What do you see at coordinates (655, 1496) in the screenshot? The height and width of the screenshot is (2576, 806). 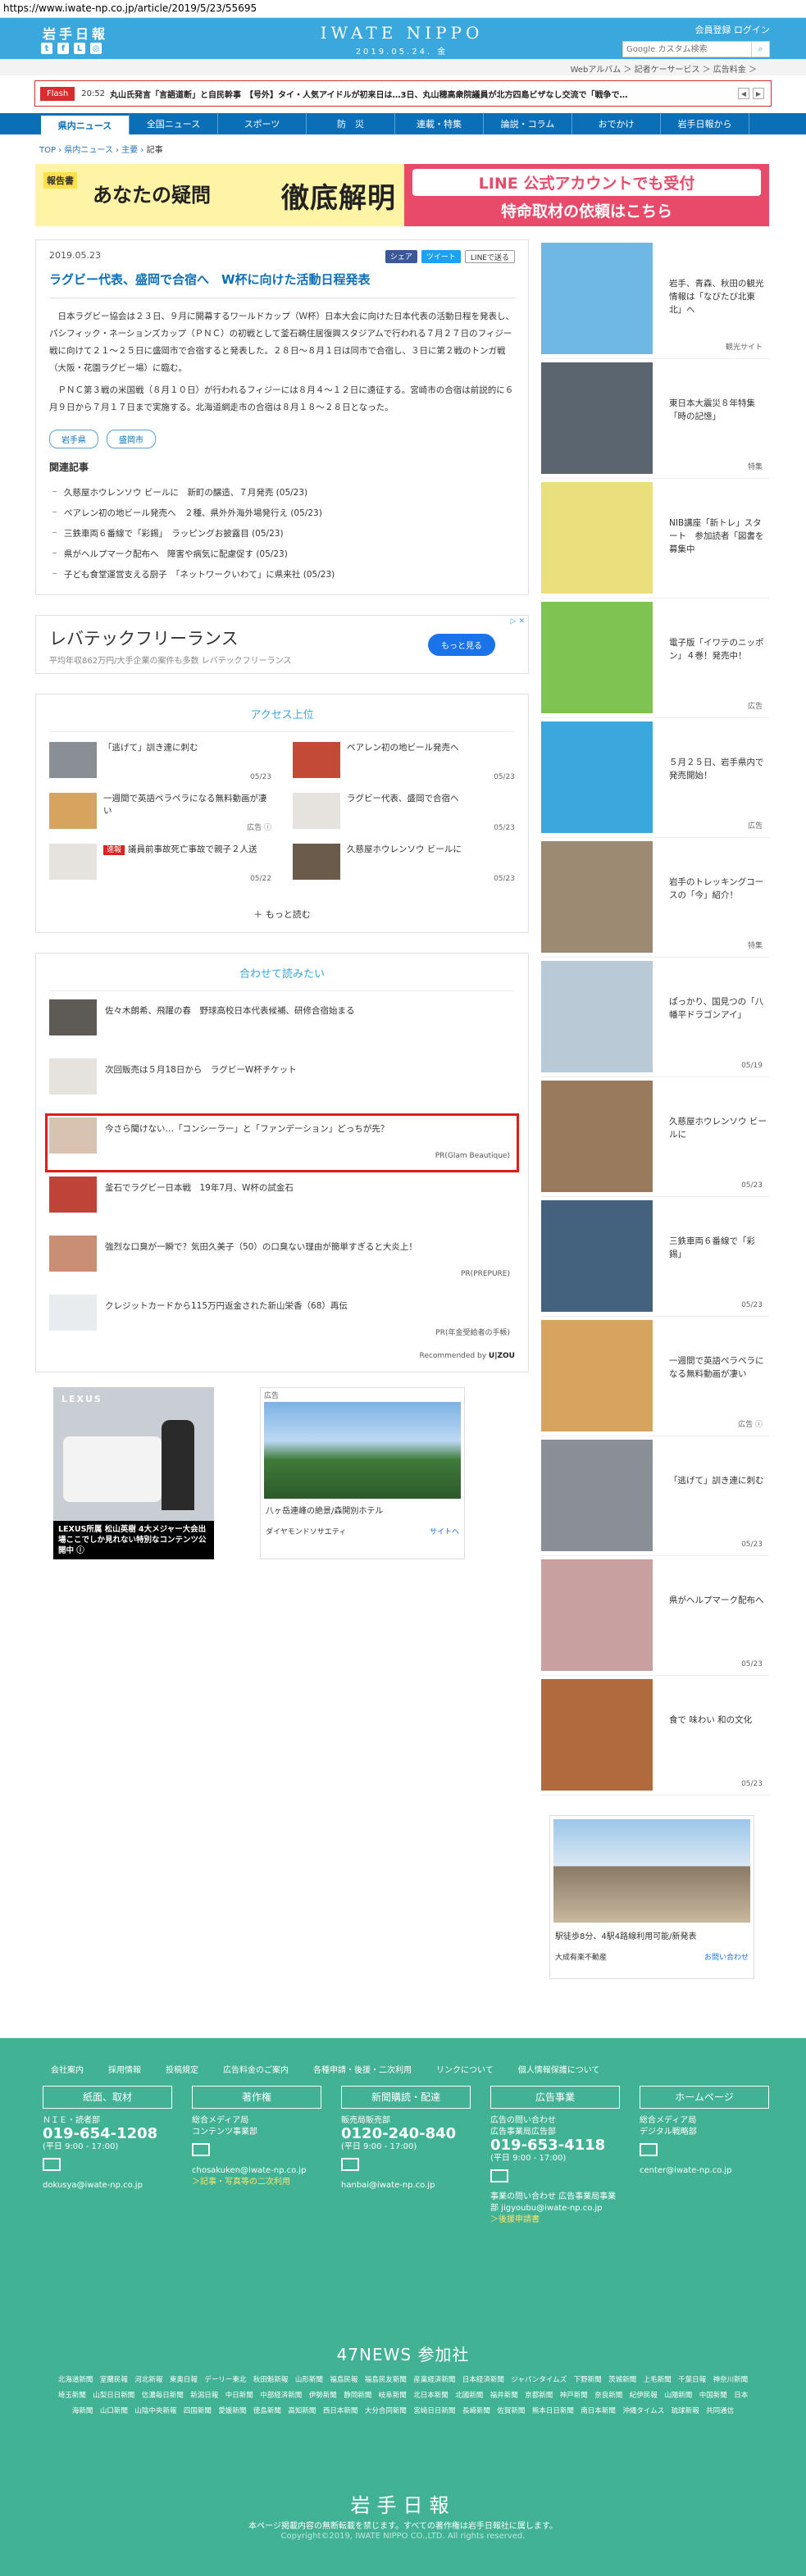 I see `sidebar-item: 「逃げて」訓き連に刺む 05/23` at bounding box center [655, 1496].